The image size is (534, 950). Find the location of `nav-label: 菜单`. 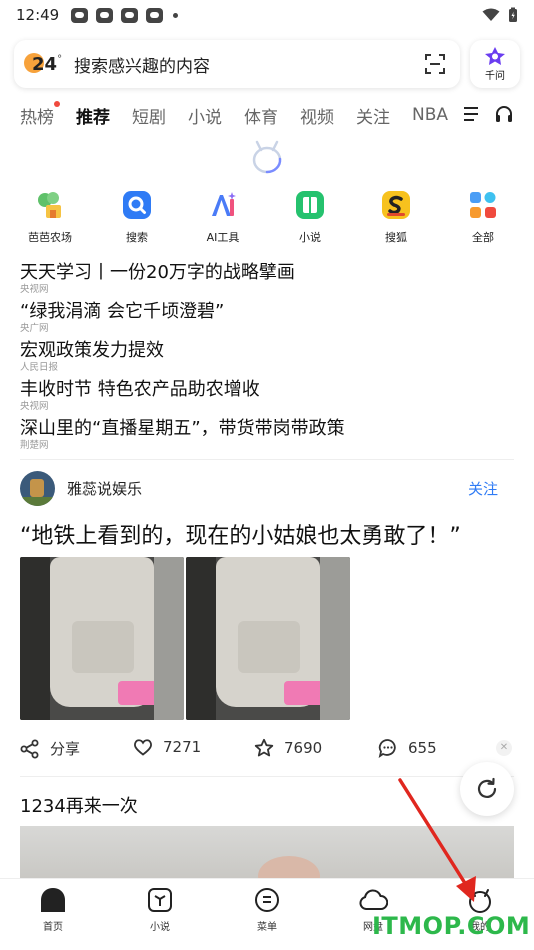

nav-label: 菜单 is located at coordinates (267, 927).